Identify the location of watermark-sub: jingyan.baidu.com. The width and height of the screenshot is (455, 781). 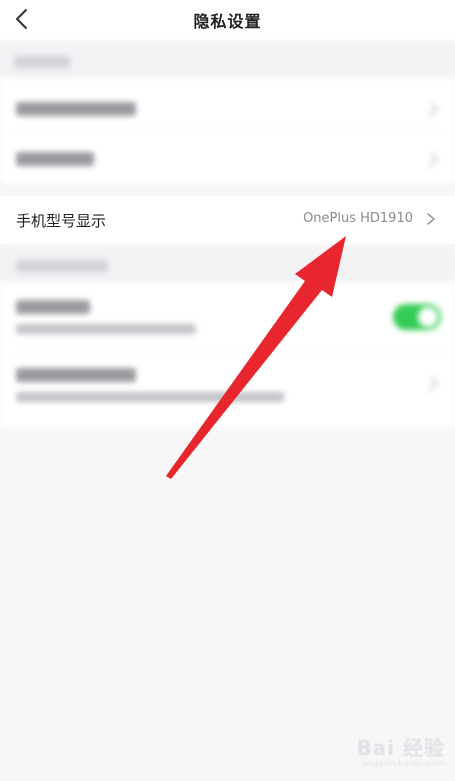
(403, 764).